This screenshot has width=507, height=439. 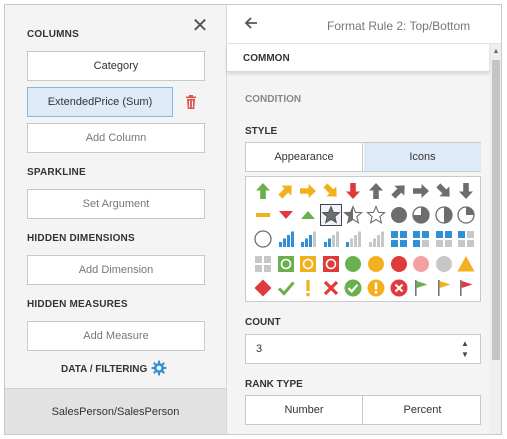 What do you see at coordinates (353, 191) in the screenshot?
I see `arrow-down-red-icon` at bounding box center [353, 191].